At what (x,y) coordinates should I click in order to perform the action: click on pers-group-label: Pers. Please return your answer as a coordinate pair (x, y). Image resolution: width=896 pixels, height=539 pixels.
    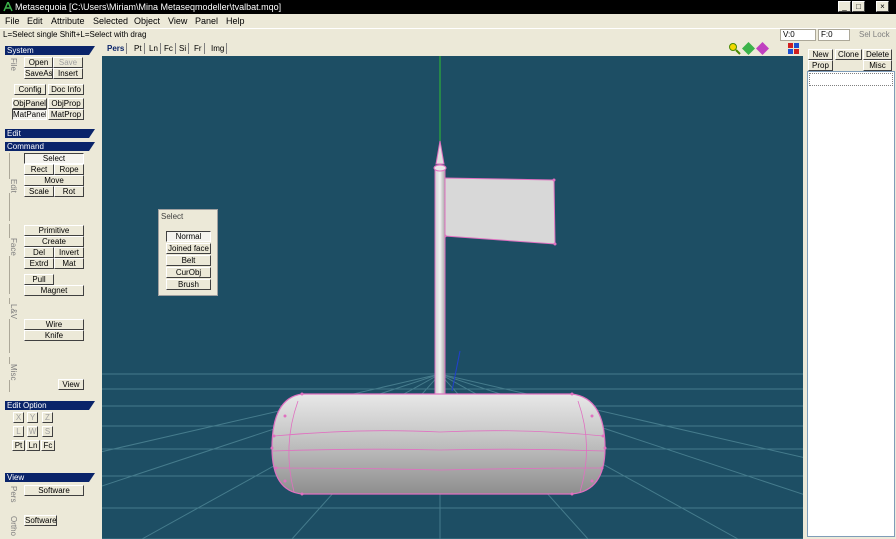
    Looking at the image, I should click on (13, 494).